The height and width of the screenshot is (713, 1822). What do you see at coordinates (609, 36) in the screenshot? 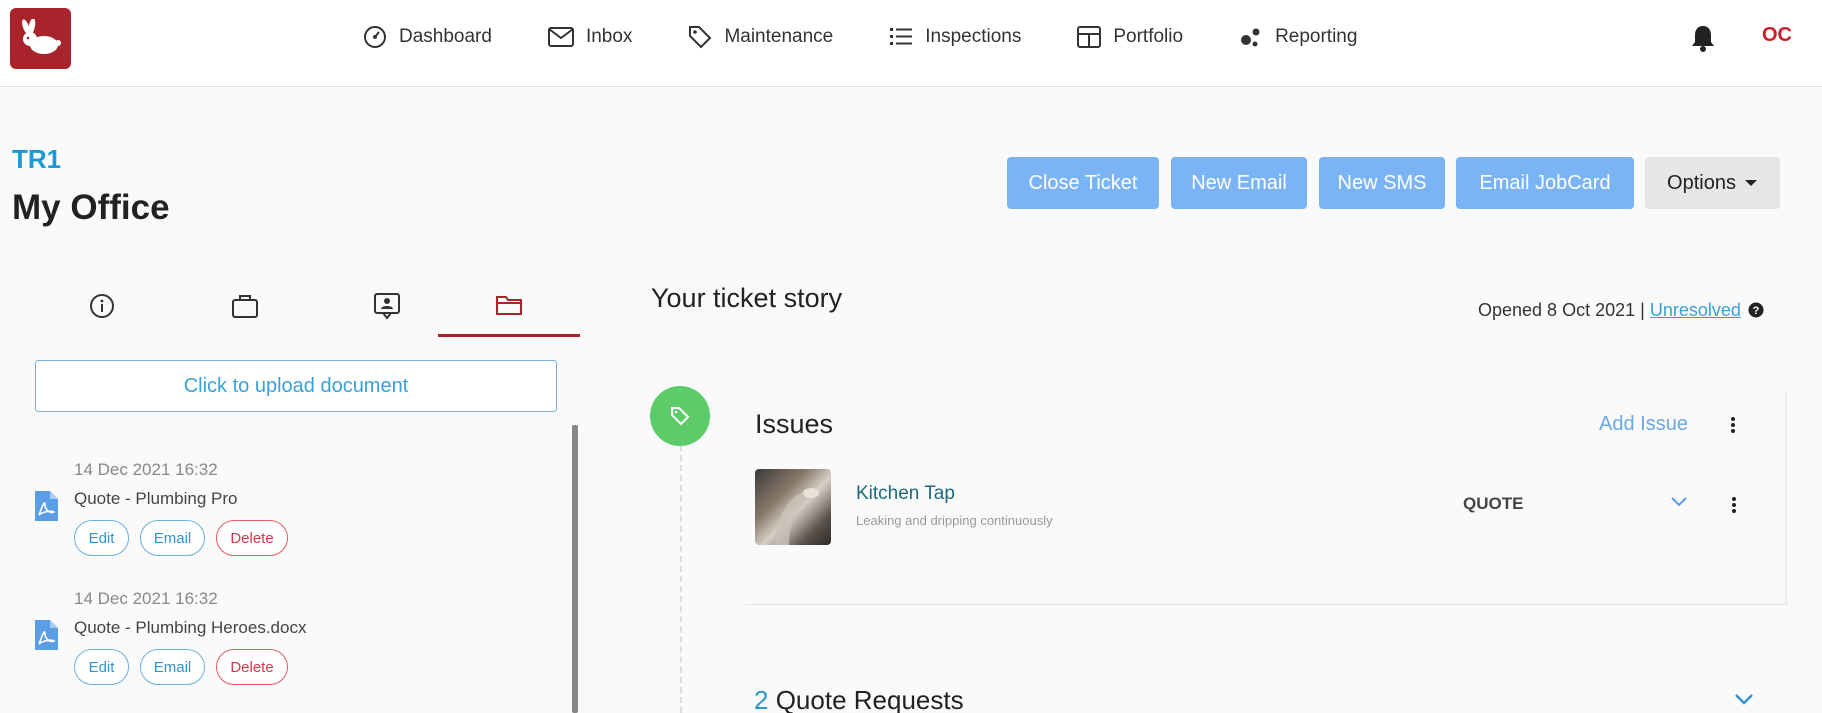
I see `nav-inbox-label: Inbox` at bounding box center [609, 36].